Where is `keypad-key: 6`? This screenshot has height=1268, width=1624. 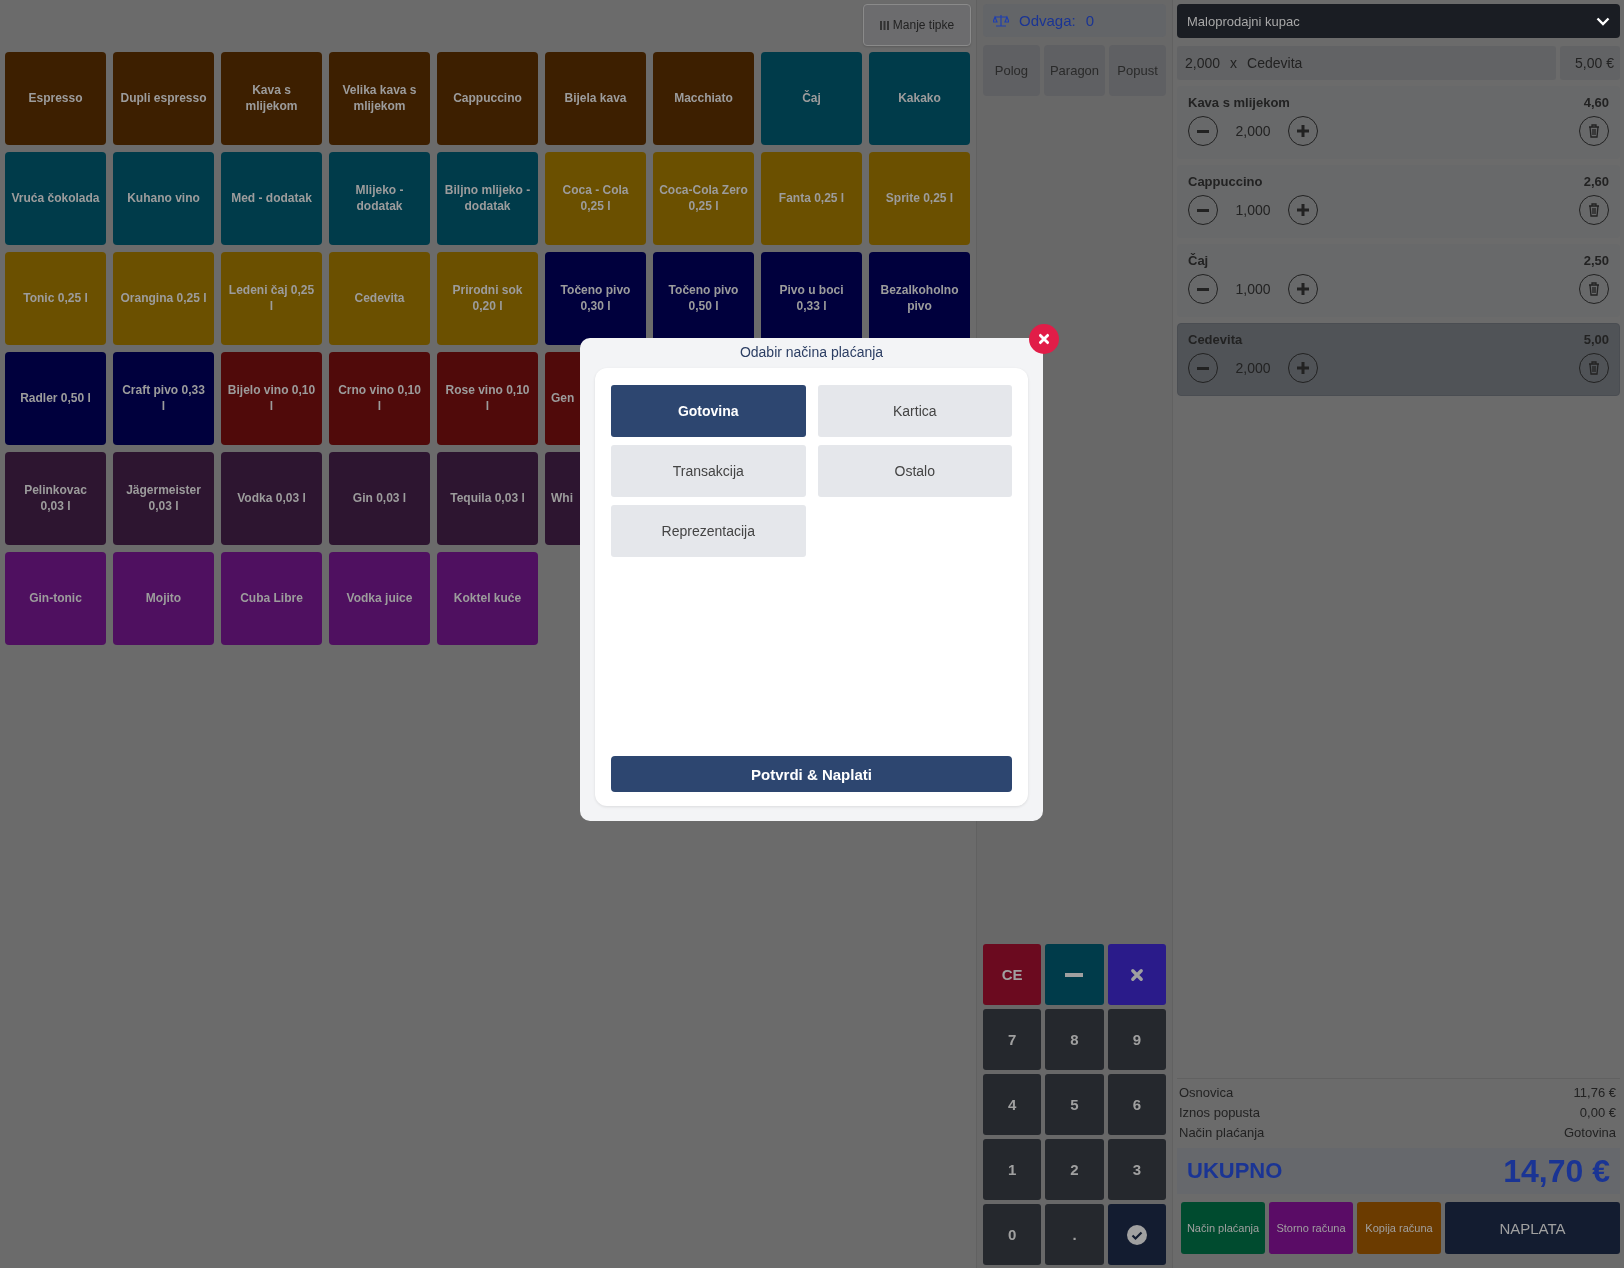 keypad-key: 6 is located at coordinates (1136, 1104).